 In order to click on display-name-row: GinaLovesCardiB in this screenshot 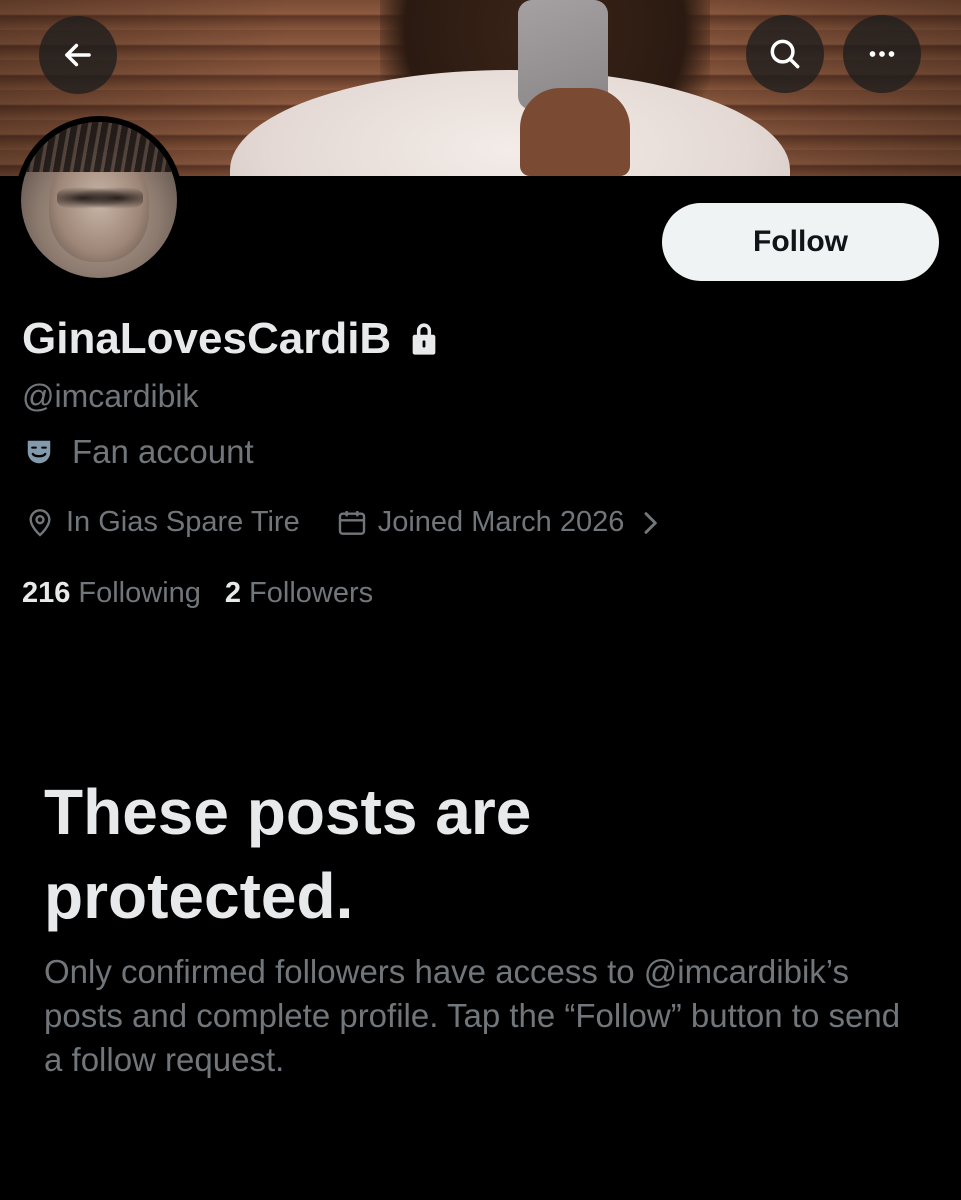, I will do `click(231, 339)`.